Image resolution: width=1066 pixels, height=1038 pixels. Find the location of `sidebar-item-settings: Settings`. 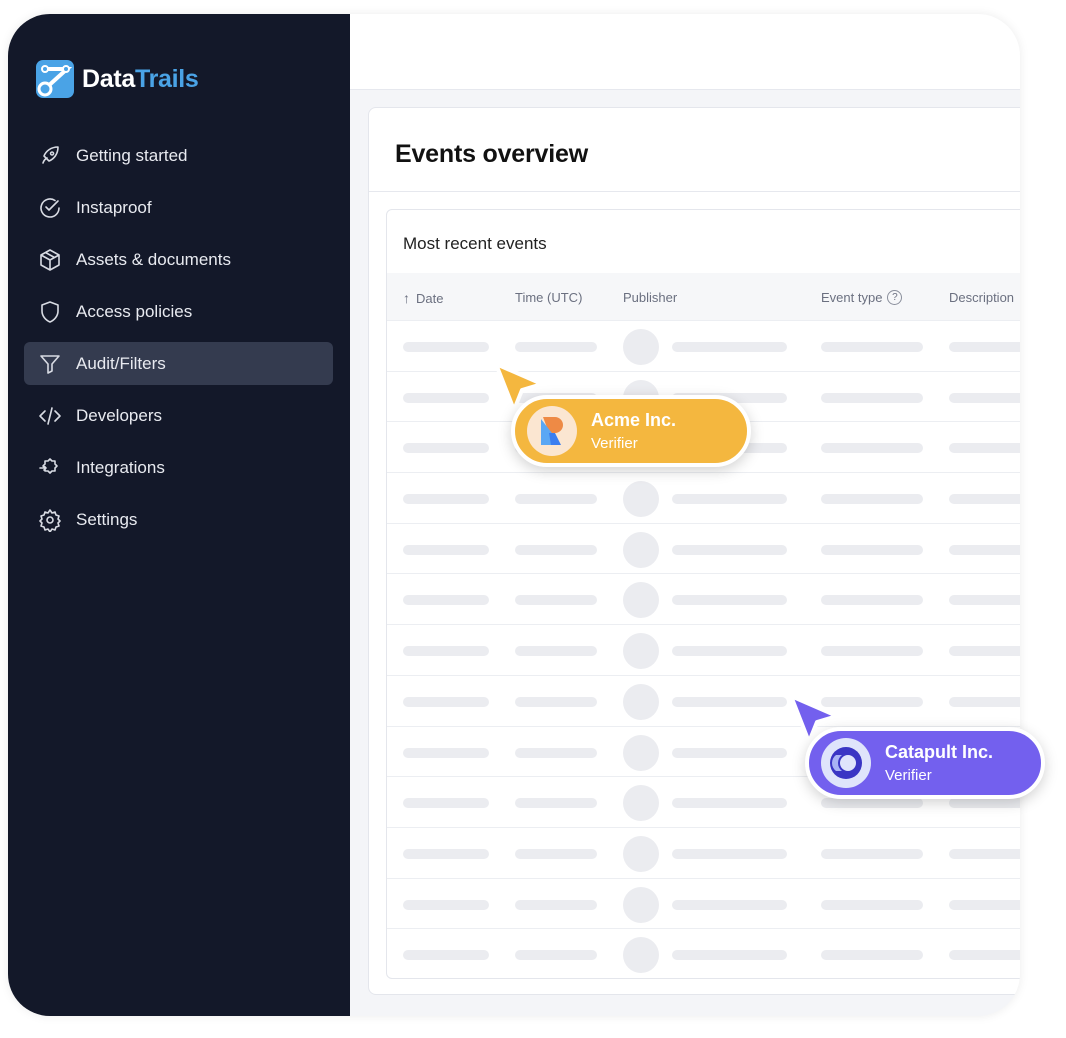

sidebar-item-settings: Settings is located at coordinates (178, 519).